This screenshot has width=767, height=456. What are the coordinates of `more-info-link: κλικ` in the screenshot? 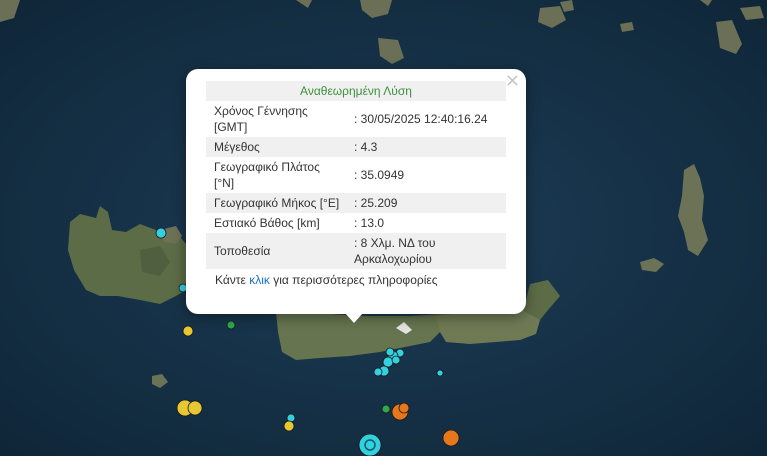 It's located at (259, 280).